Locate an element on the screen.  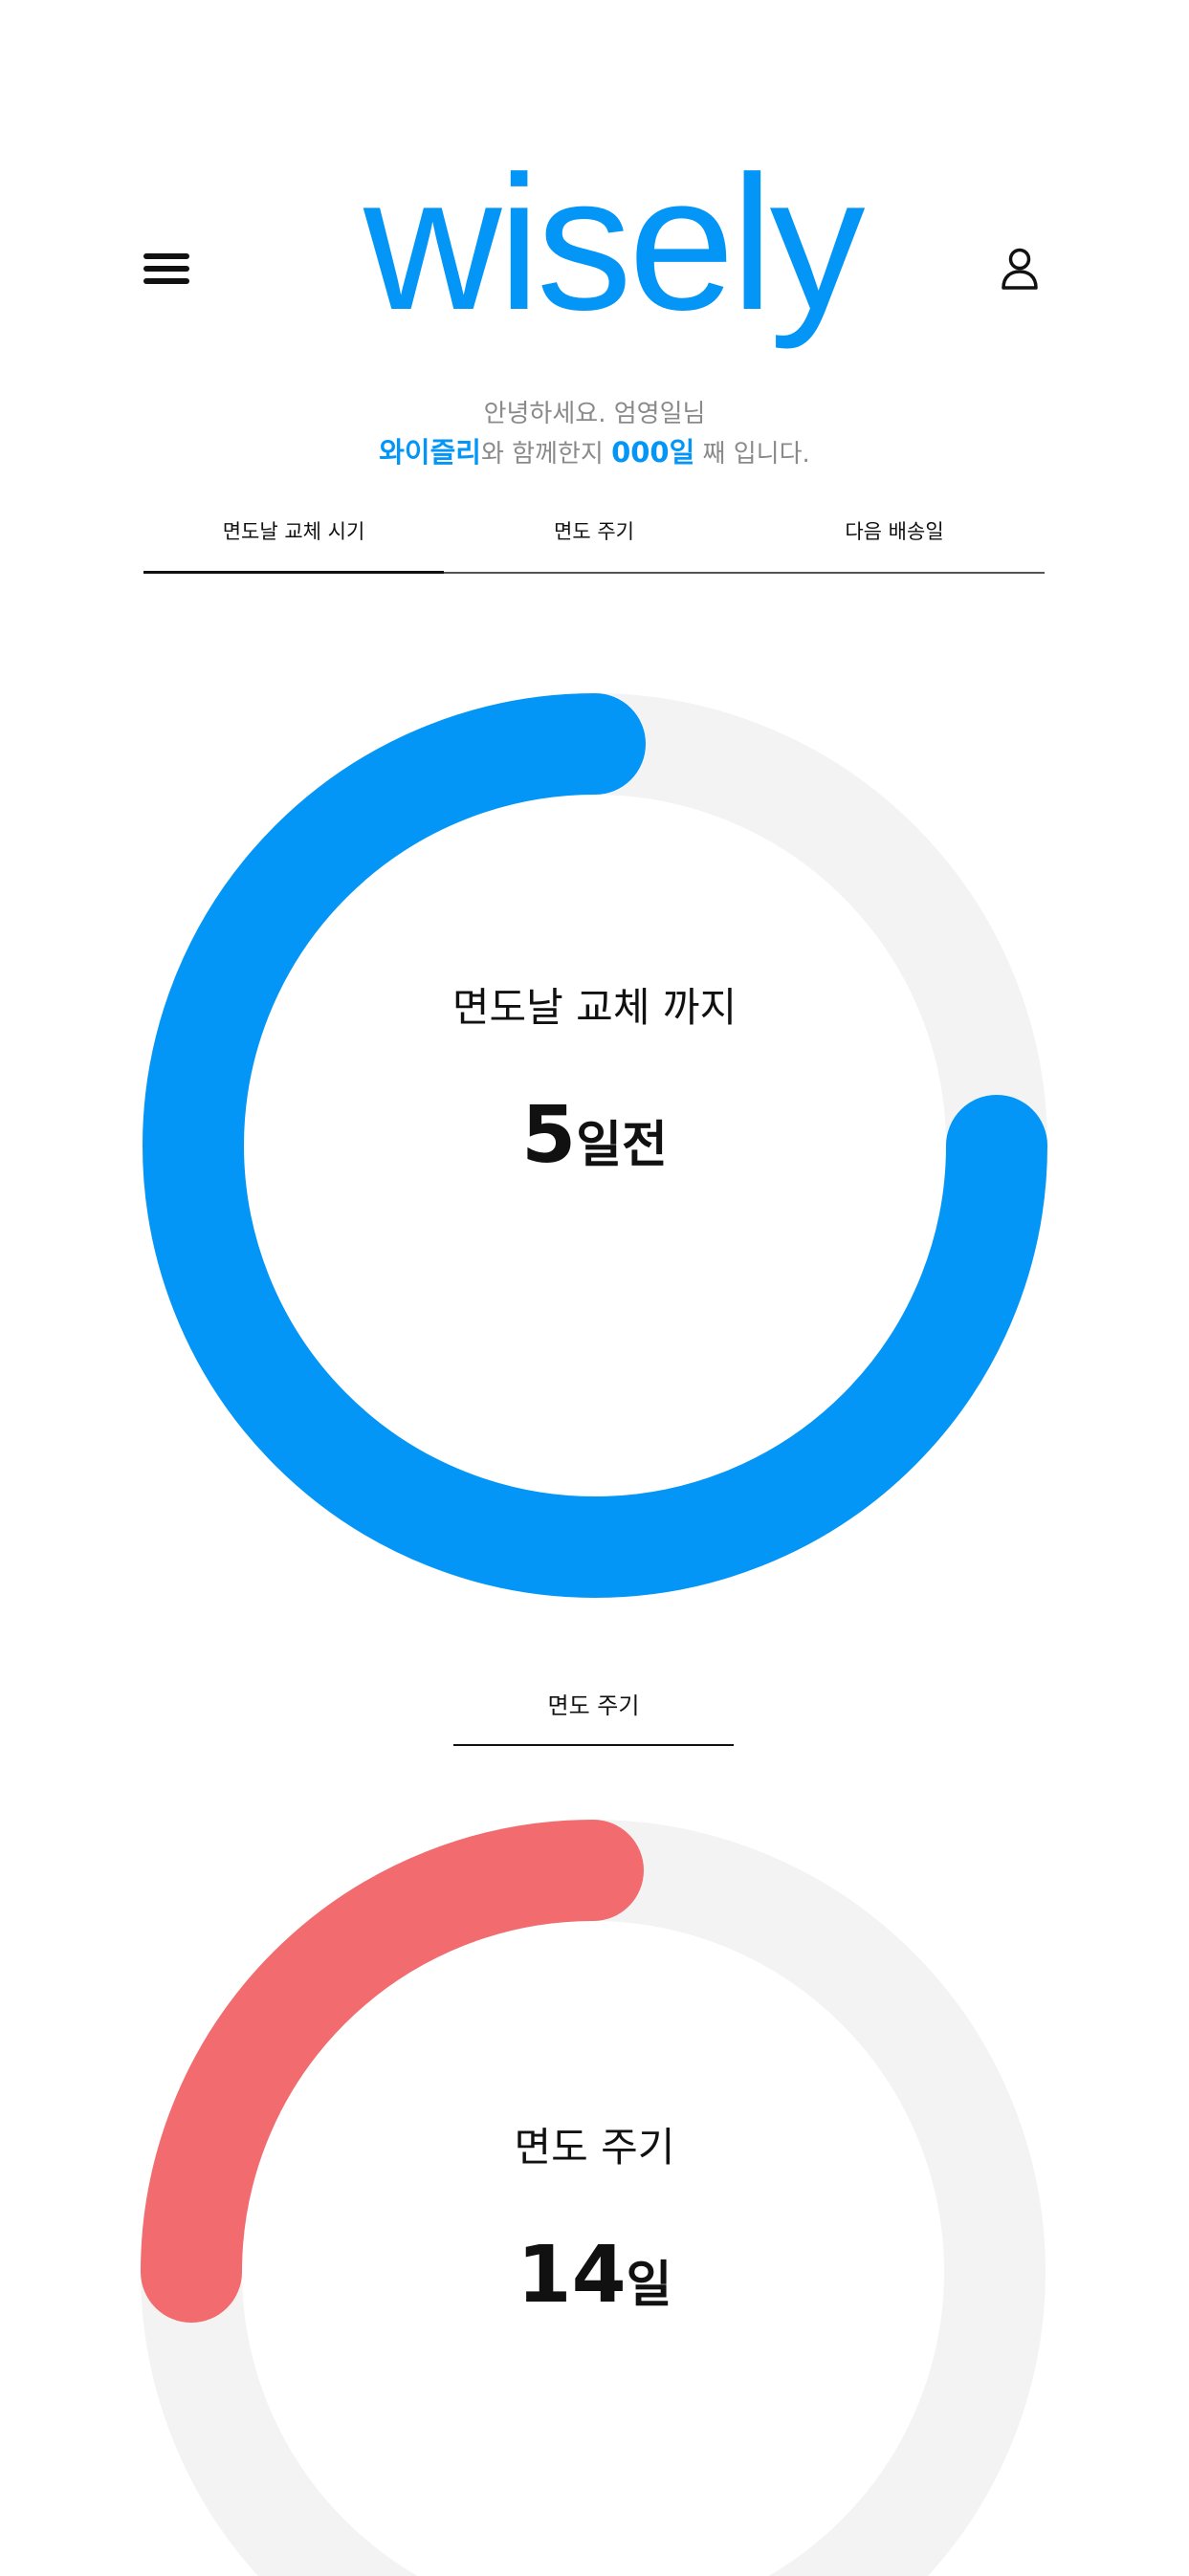
blade-days-unit: 일전 is located at coordinates (622, 1145).